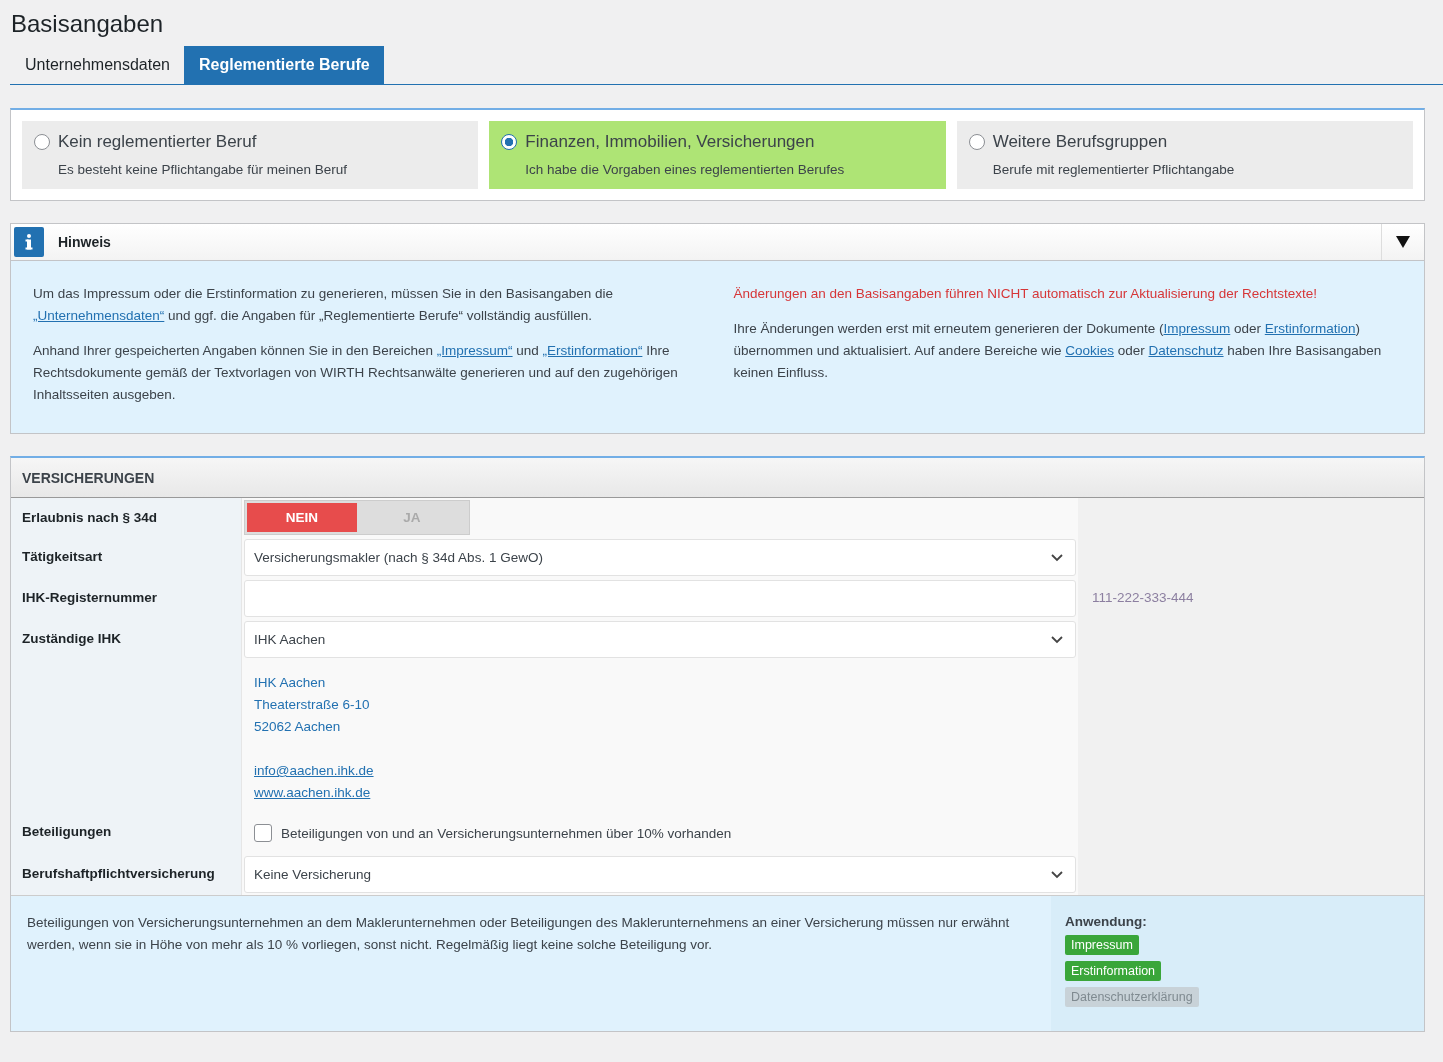  I want to click on tab: Unternehmensdaten, so click(97, 65).